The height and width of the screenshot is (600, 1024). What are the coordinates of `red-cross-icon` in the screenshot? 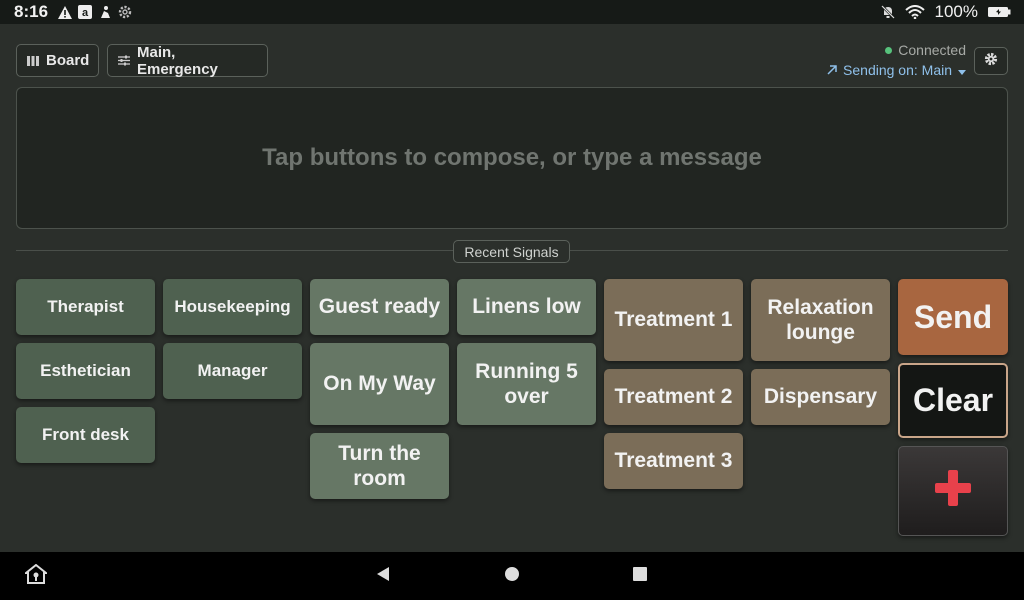 It's located at (953, 490).